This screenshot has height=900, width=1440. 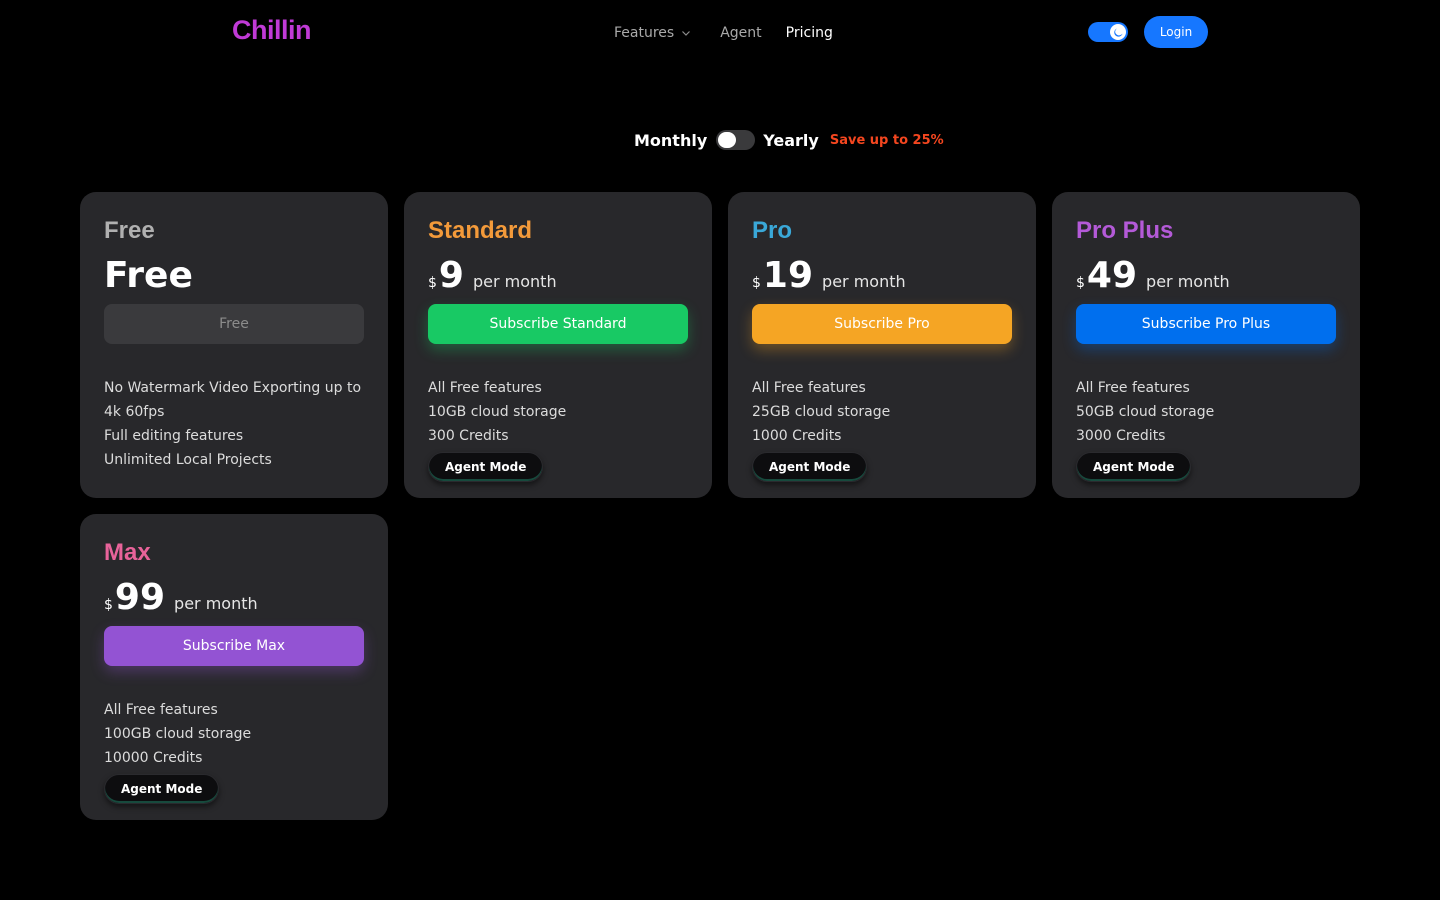 I want to click on billing-switch, so click(x=736, y=140).